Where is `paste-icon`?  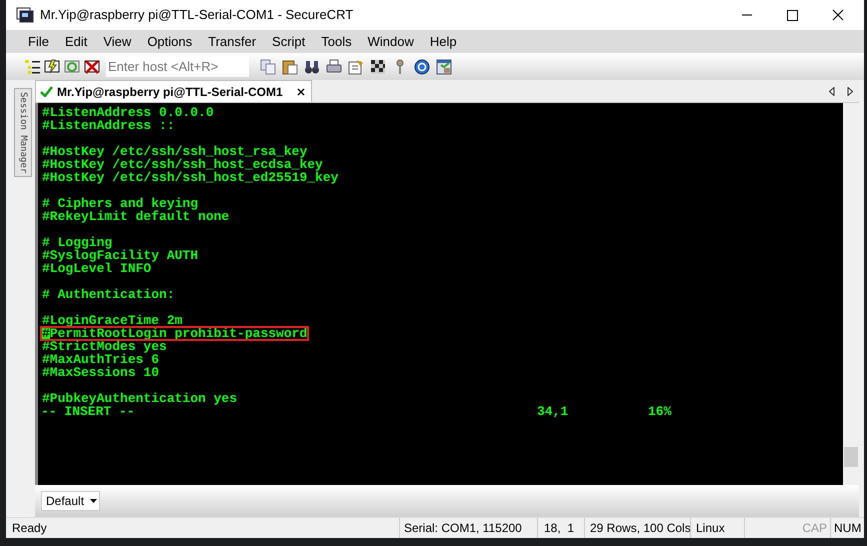 paste-icon is located at coordinates (290, 66).